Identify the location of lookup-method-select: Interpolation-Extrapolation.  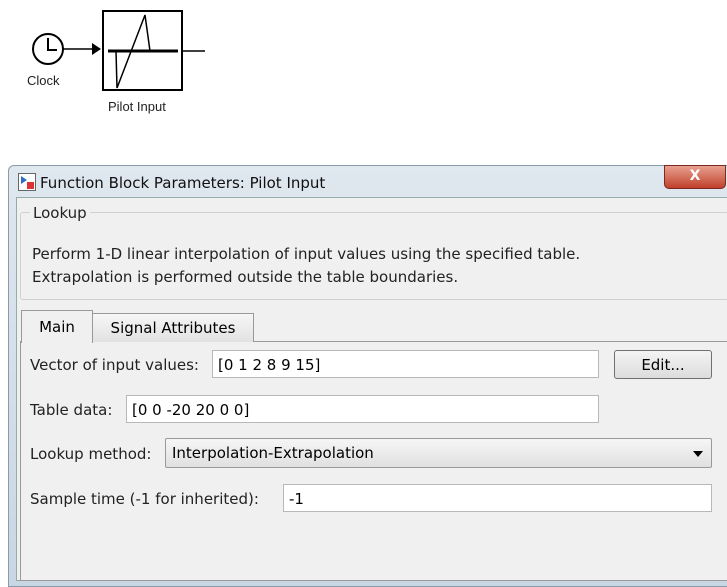
(438, 453).